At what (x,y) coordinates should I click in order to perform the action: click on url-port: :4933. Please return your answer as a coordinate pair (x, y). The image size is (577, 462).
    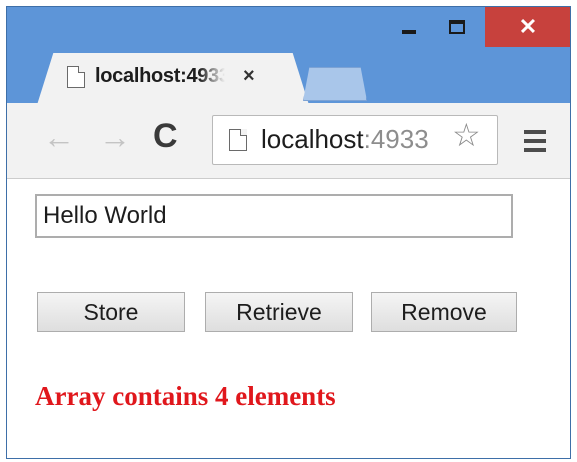
    Looking at the image, I should click on (396, 139).